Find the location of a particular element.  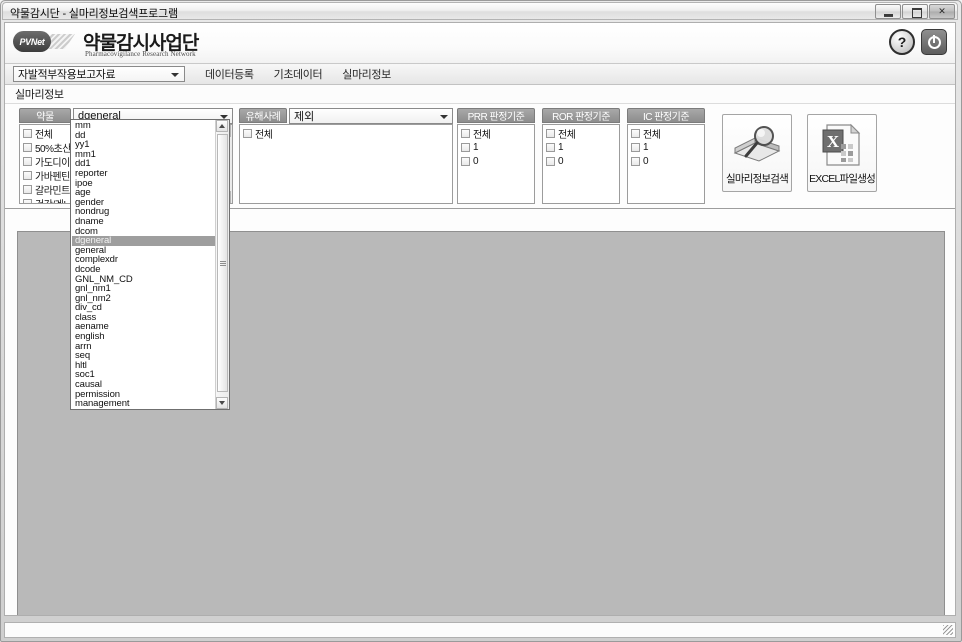

scroll-up-button is located at coordinates (222, 126).